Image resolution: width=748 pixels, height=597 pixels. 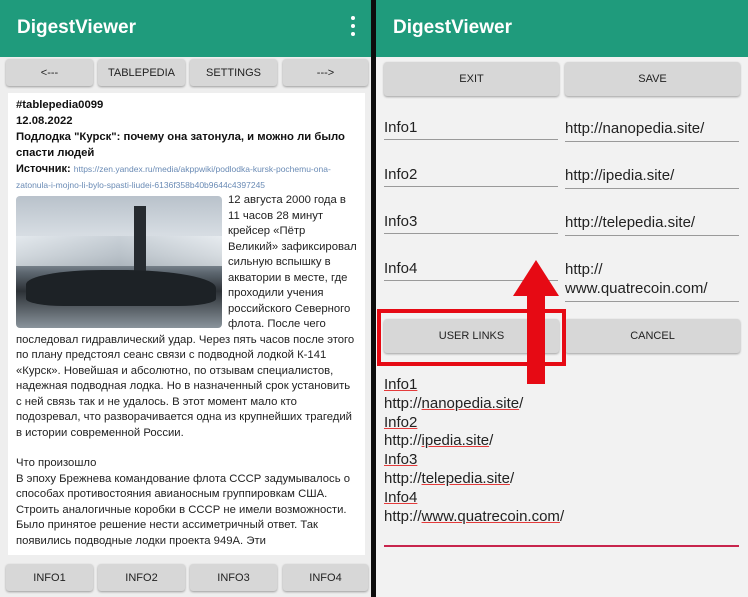 I want to click on user-link-label: Info3, so click(x=401, y=460).